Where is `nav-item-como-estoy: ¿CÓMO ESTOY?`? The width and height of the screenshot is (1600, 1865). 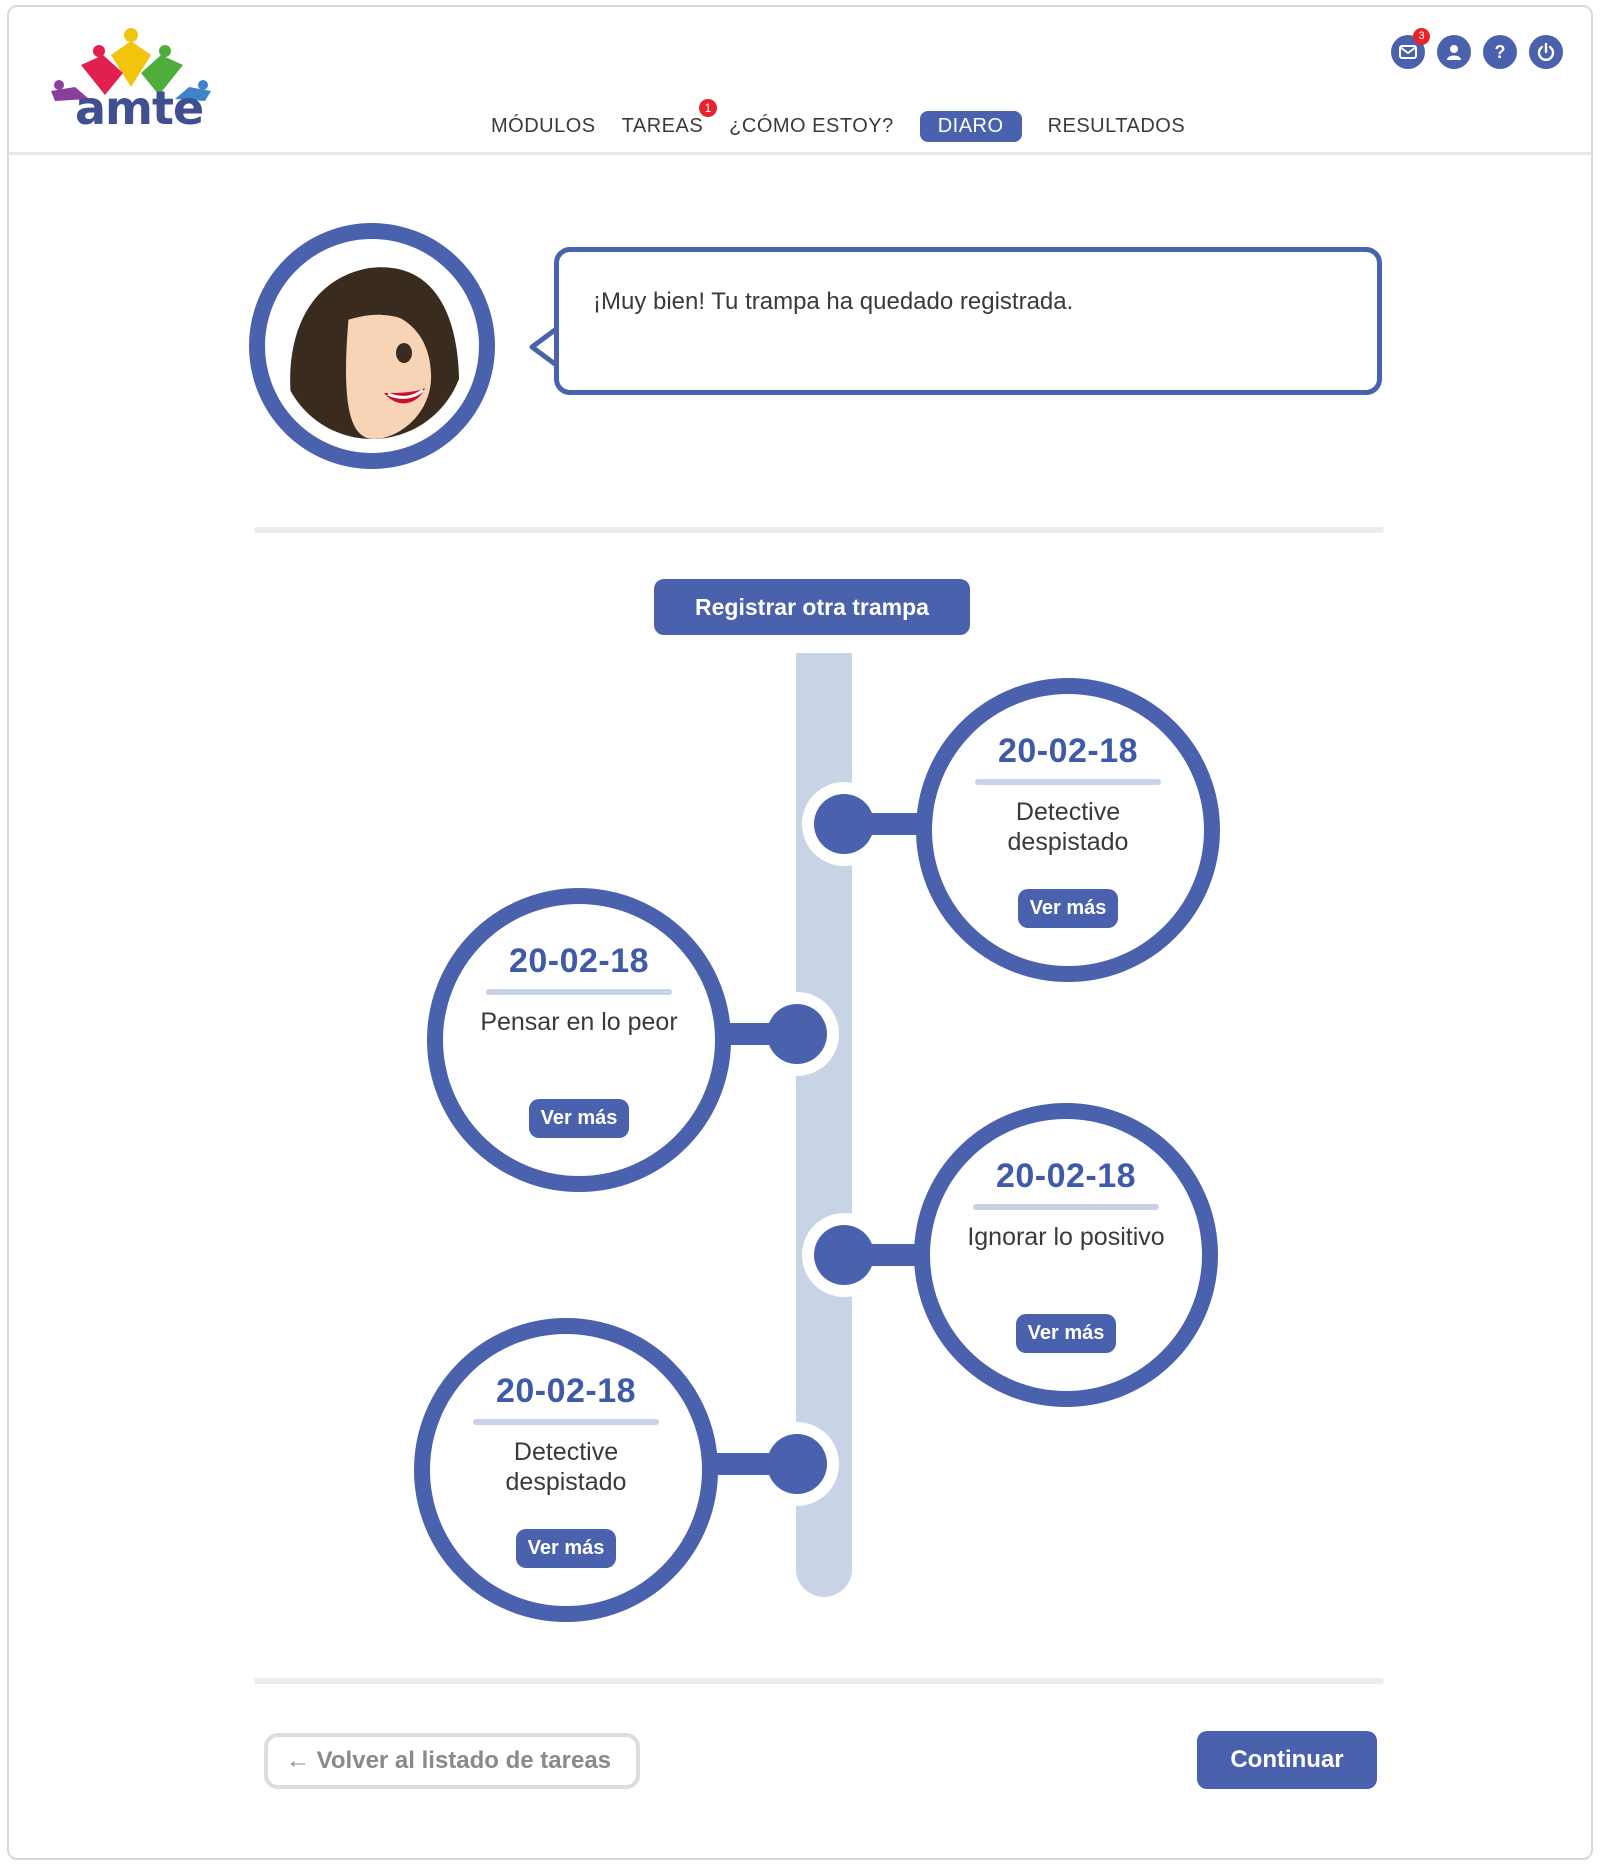
nav-item-como-estoy: ¿CÓMO ESTOY? is located at coordinates (811, 126).